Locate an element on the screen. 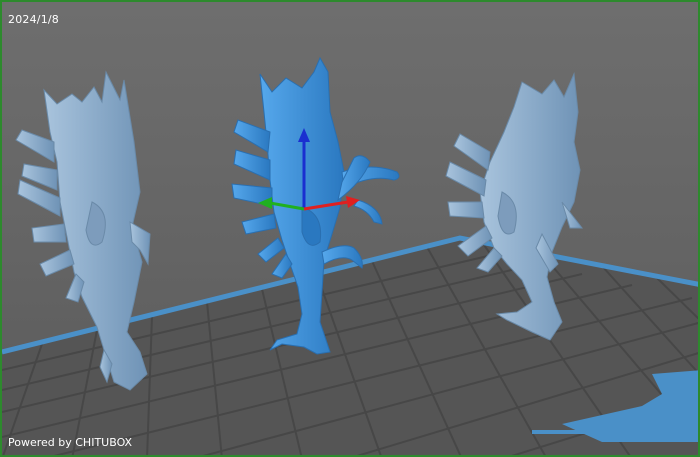 The image size is (700, 457). date-stamp: 2024/1/8 is located at coordinates (34, 19).